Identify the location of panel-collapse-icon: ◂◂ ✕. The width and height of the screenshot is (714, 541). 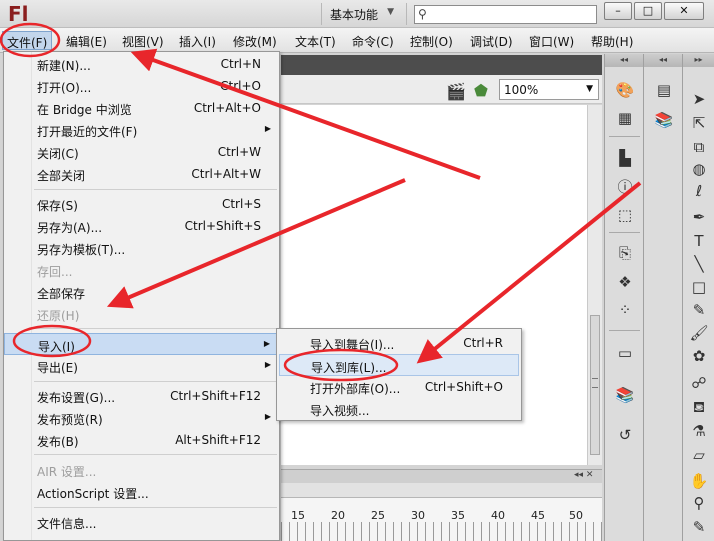
(583, 475).